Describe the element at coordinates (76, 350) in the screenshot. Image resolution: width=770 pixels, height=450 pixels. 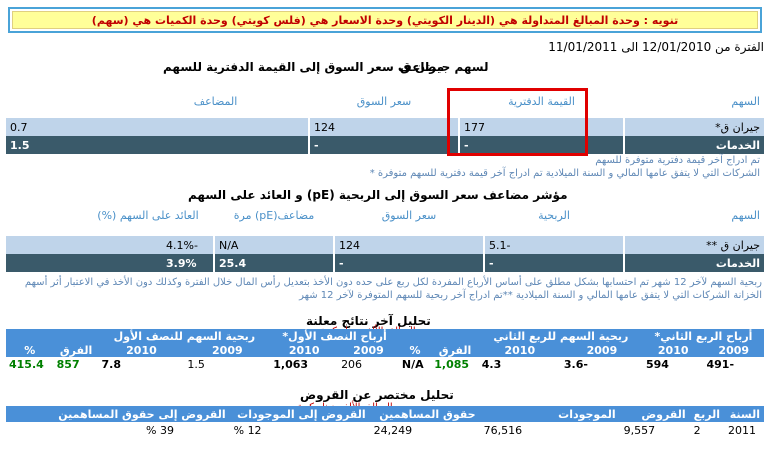
I see `results-h1-diff-header: الفرق` at that location.